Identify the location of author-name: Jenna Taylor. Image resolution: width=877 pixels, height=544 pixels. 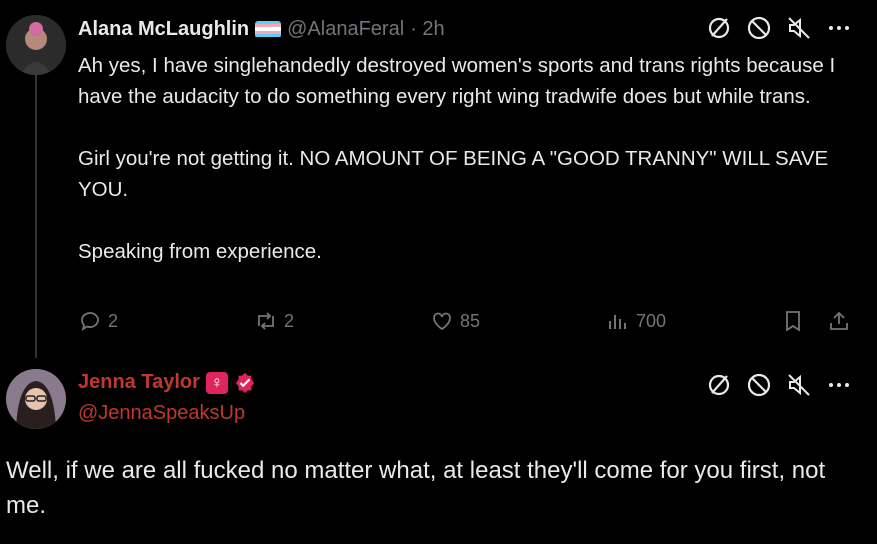
(139, 382).